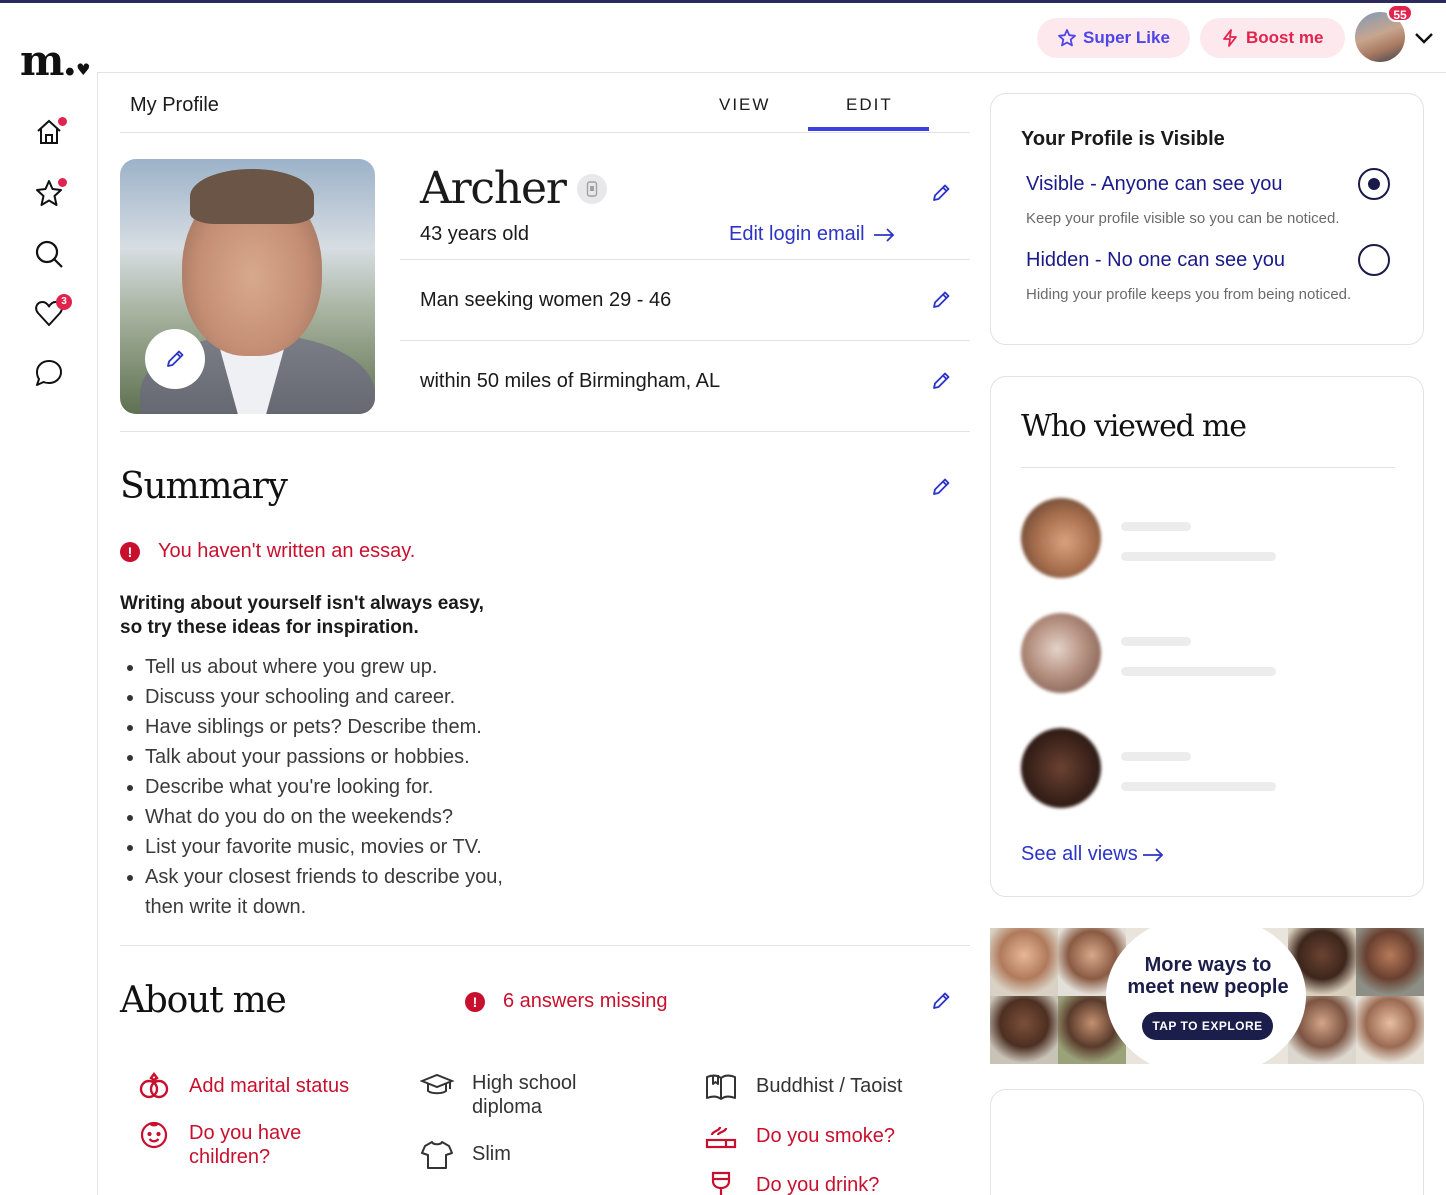 The height and width of the screenshot is (1195, 1446). What do you see at coordinates (868, 129) in the screenshot?
I see `active-tab-indicator` at bounding box center [868, 129].